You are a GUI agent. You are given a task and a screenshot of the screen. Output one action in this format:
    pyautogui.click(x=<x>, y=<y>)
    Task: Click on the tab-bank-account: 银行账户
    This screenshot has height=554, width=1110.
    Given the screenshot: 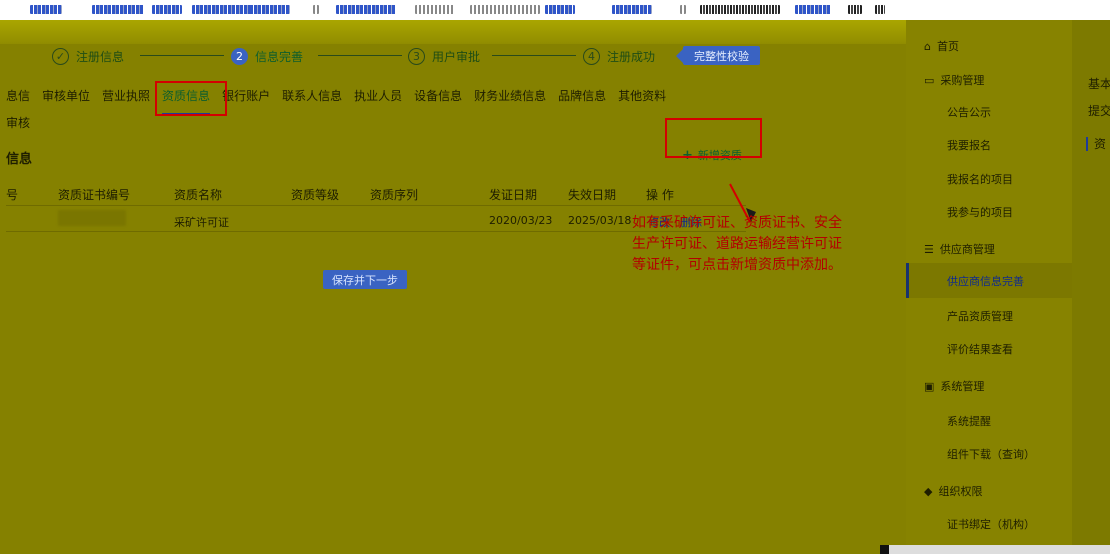 What is the action you would take?
    pyautogui.click(x=246, y=98)
    